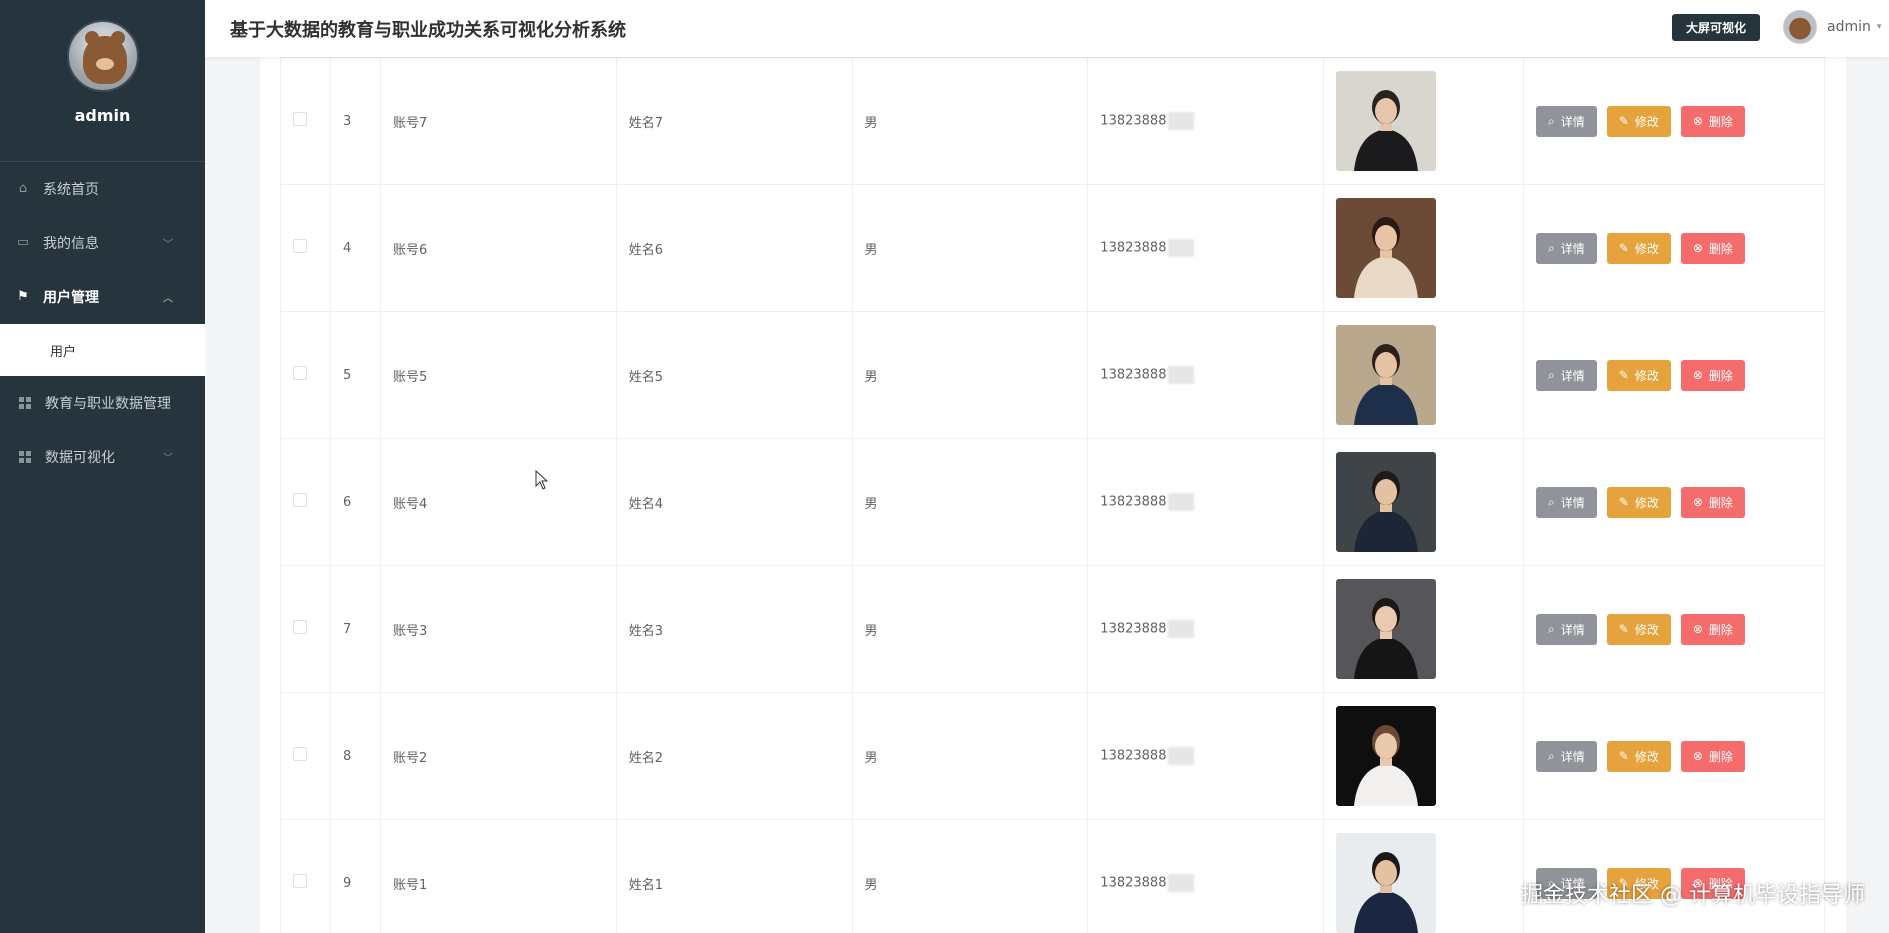 The height and width of the screenshot is (933, 1889). I want to click on cell-name: 姓名5, so click(734, 375).